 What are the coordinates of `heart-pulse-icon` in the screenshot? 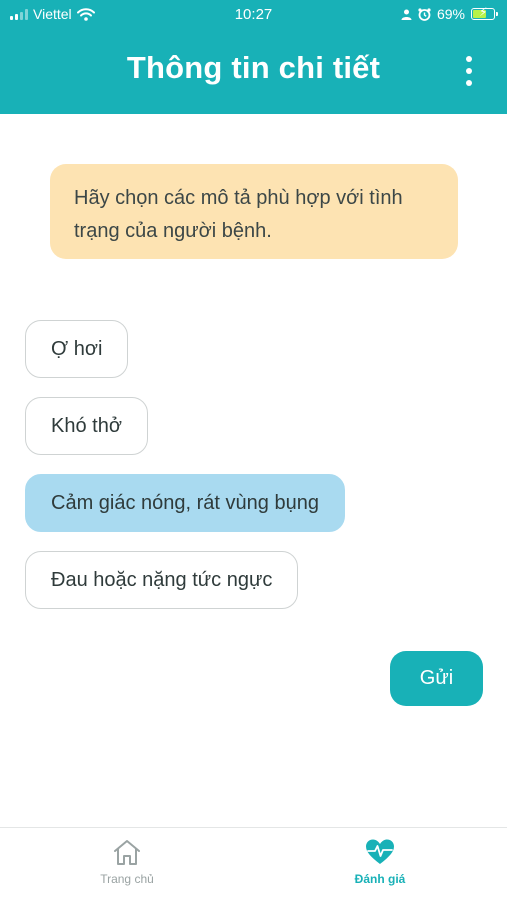 It's located at (380, 851).